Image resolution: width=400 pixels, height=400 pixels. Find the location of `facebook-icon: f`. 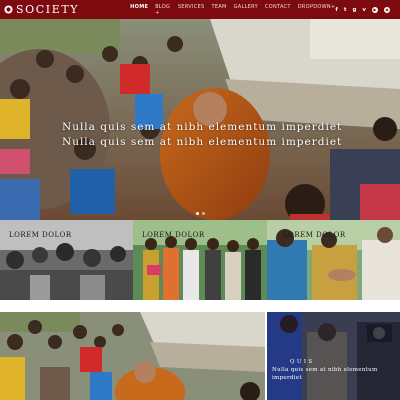

facebook-icon: f is located at coordinates (336, 10).